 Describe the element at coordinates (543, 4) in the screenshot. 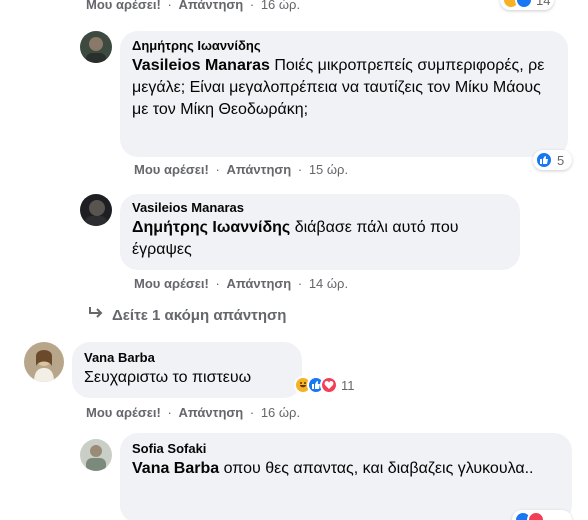

I see `reaction-count: 14` at that location.